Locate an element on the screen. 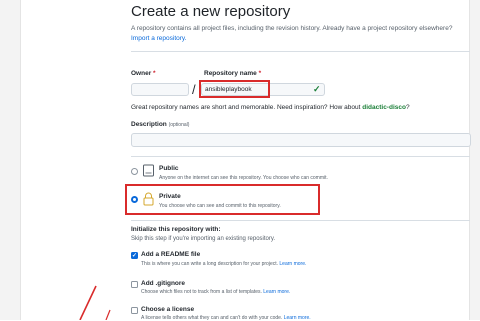 This screenshot has height=321, width=480. annotation-arrow is located at coordinates (95, 302).